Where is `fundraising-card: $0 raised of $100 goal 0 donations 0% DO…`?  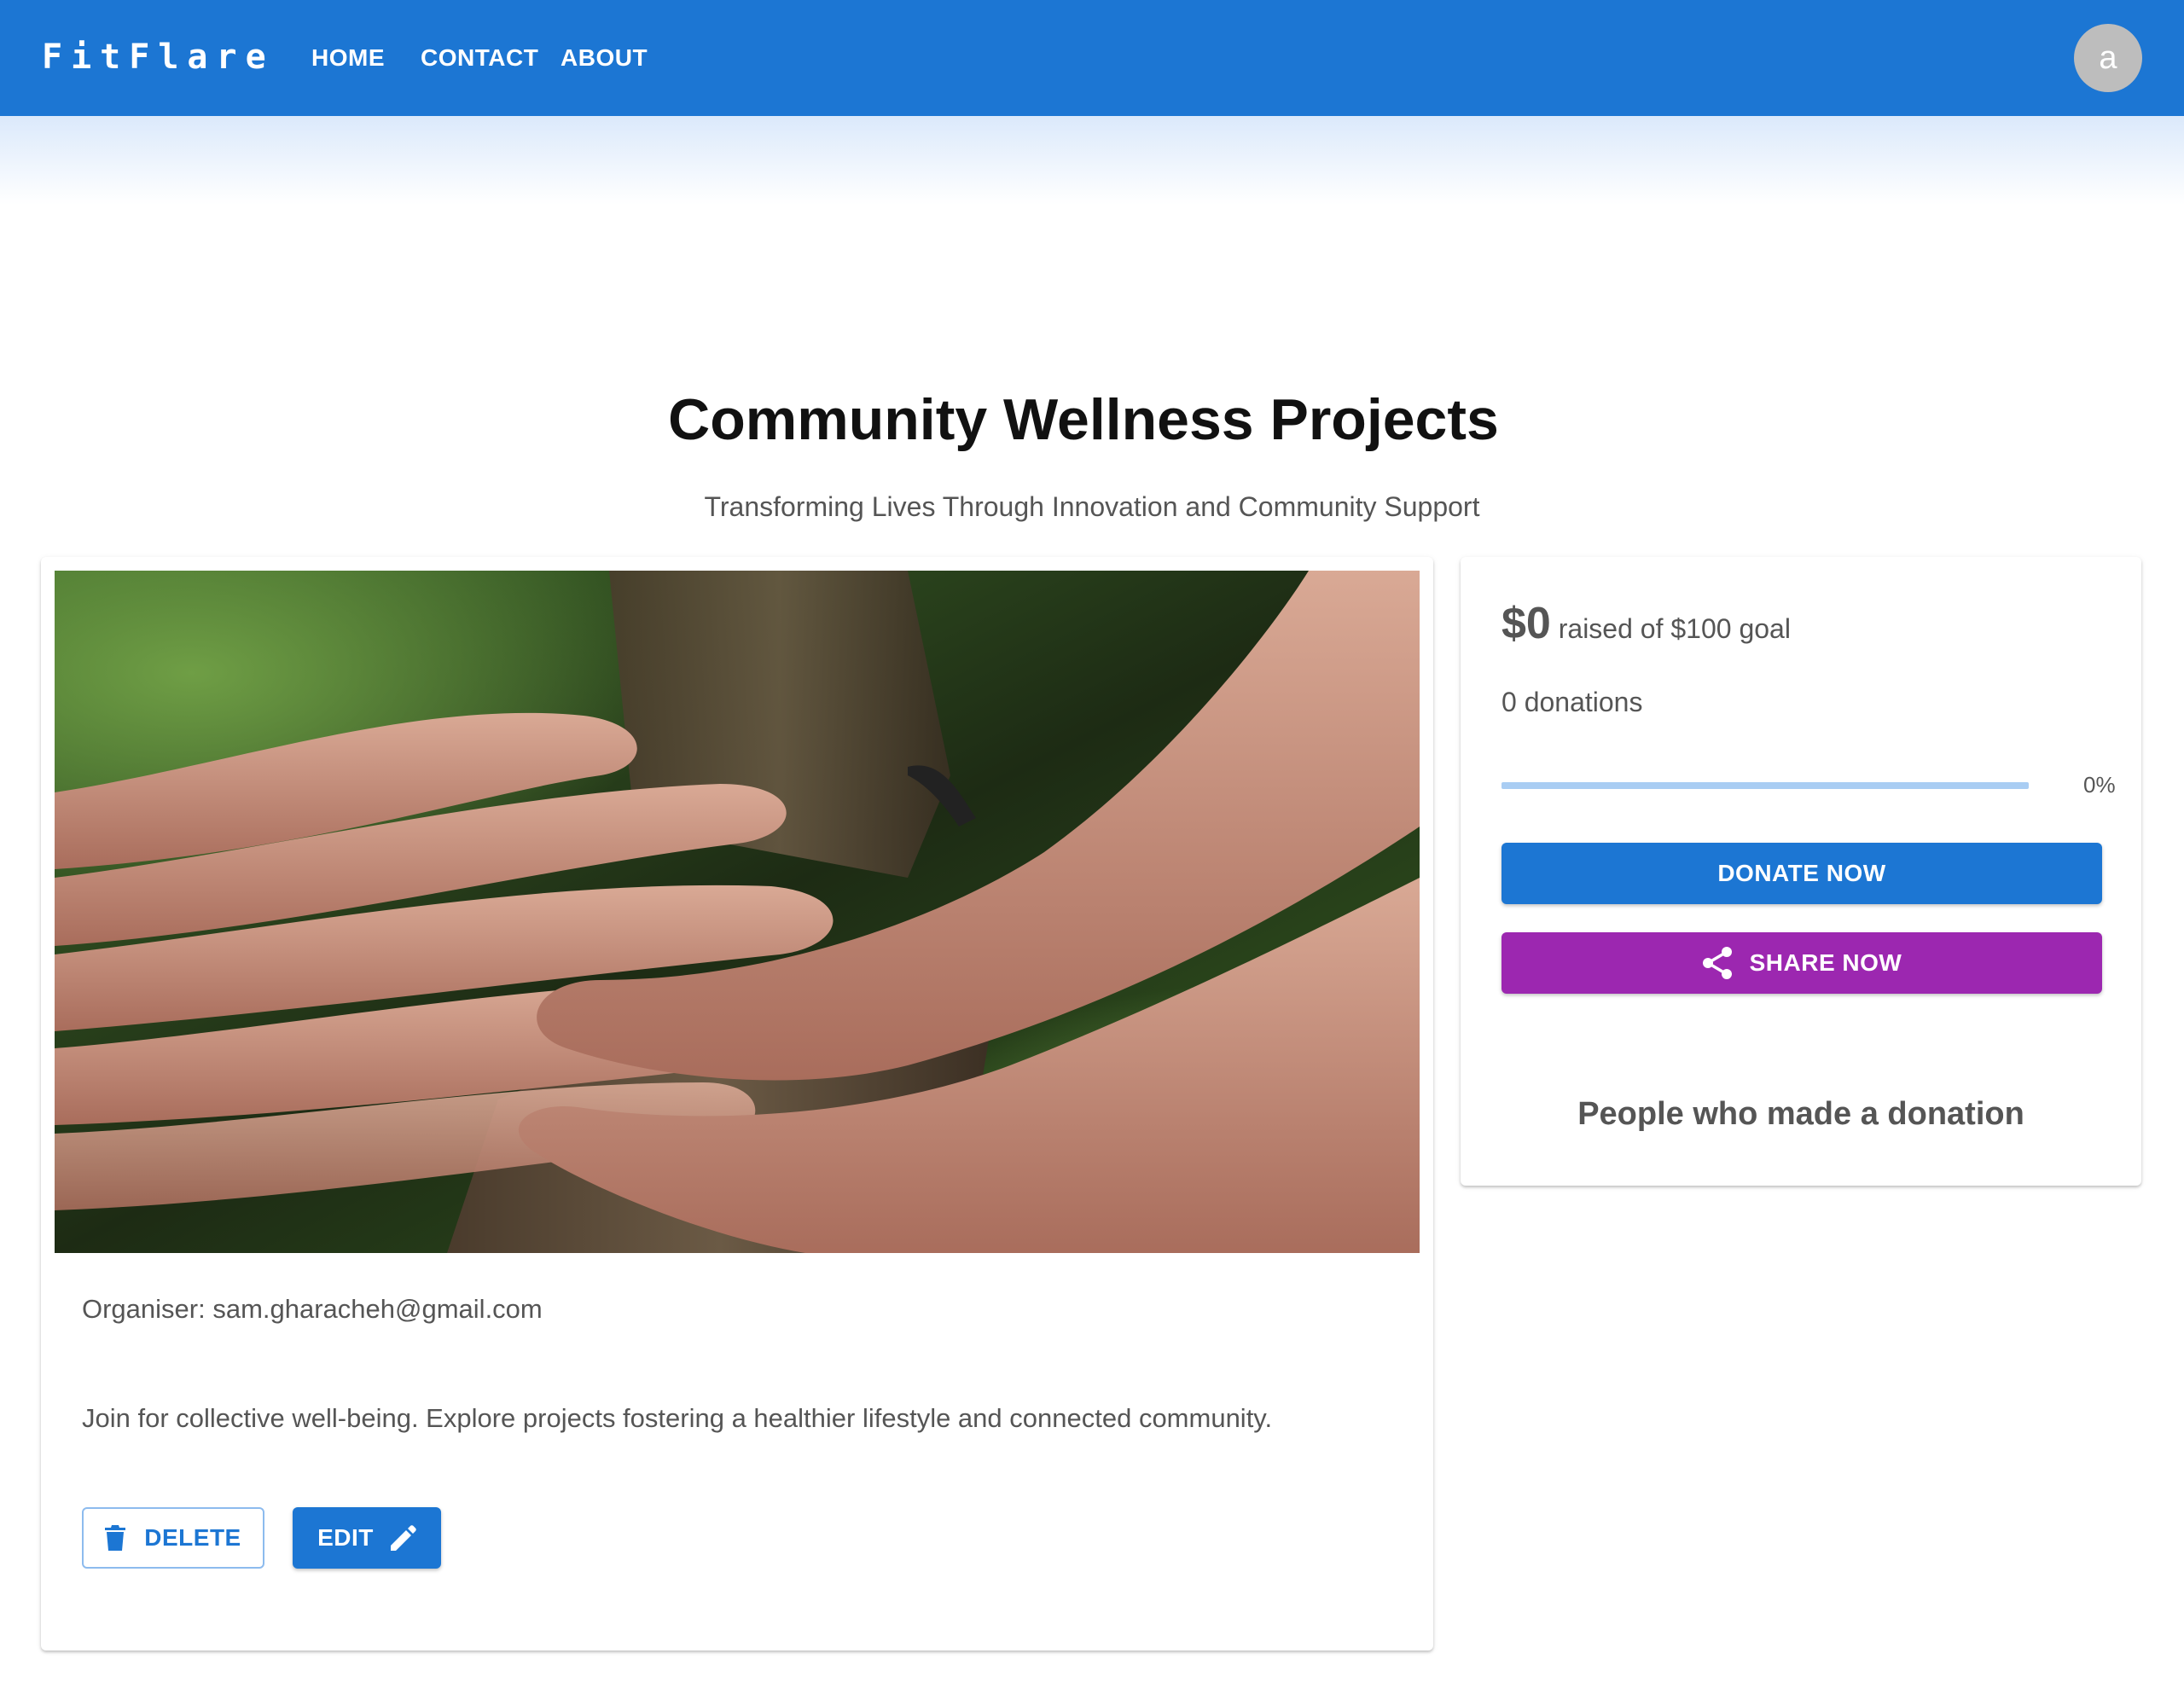 fundraising-card: $0 raised of $100 goal 0 donations 0% DO… is located at coordinates (1801, 871).